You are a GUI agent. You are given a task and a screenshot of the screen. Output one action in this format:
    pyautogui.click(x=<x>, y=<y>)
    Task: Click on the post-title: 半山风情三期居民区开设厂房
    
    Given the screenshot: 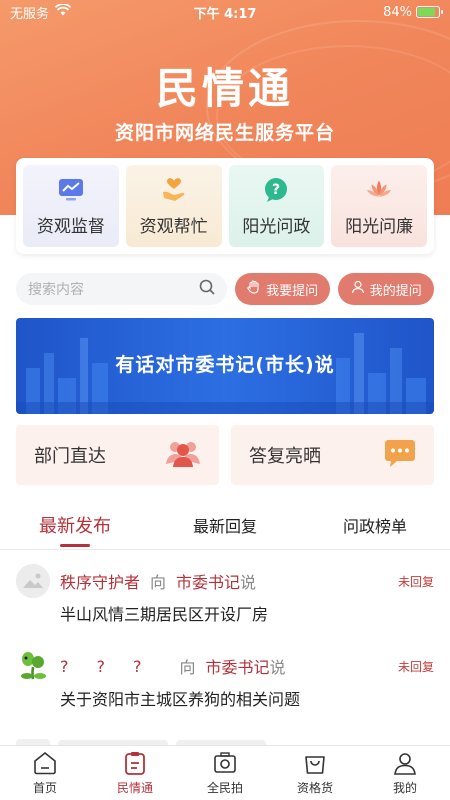 What is the action you would take?
    pyautogui.click(x=164, y=614)
    